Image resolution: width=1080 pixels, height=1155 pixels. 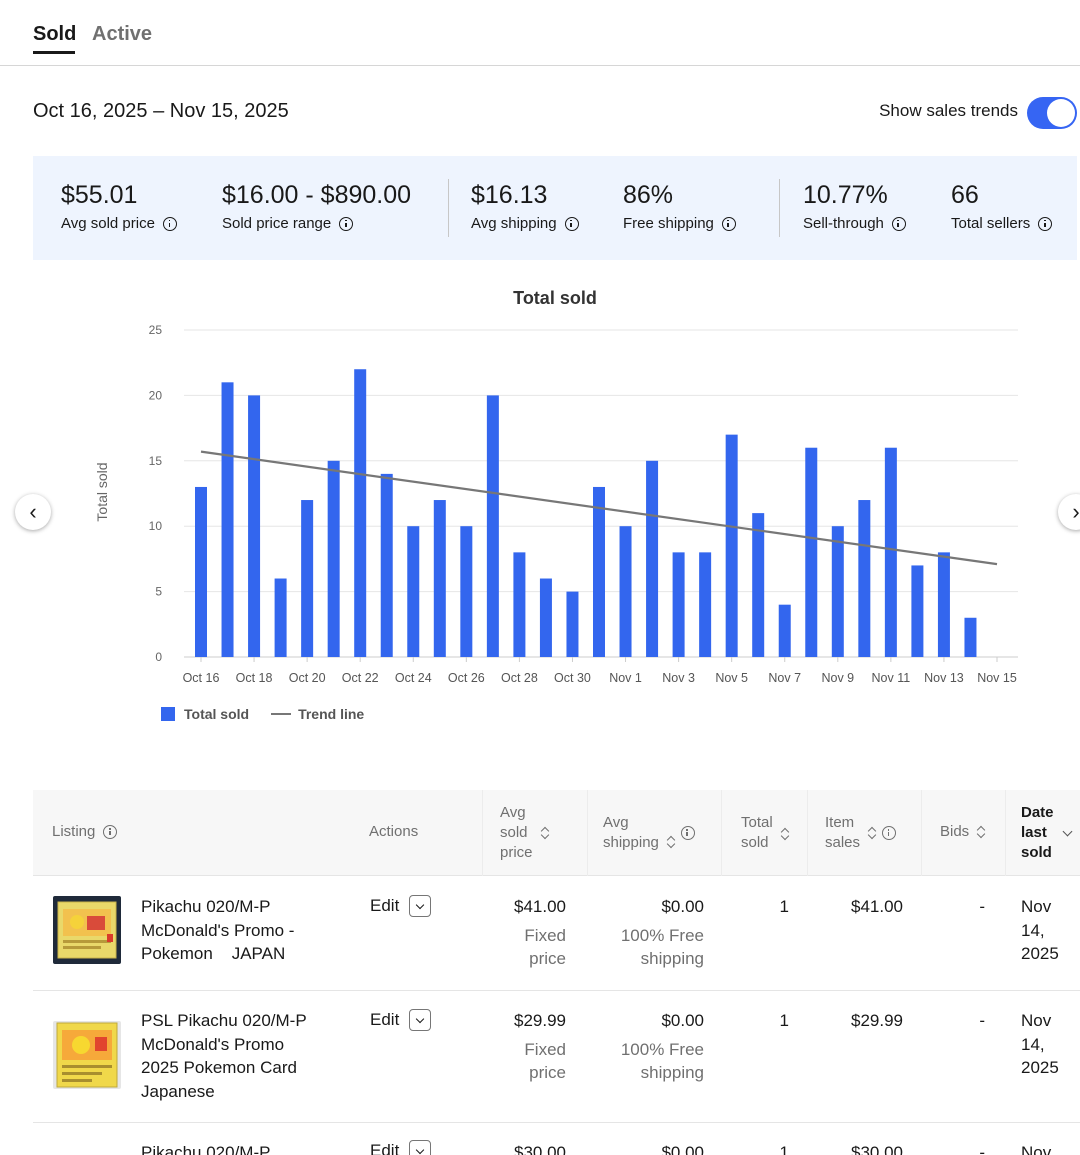 What do you see at coordinates (948, 110) in the screenshot?
I see `sales-trends-label: Show sales trends` at bounding box center [948, 110].